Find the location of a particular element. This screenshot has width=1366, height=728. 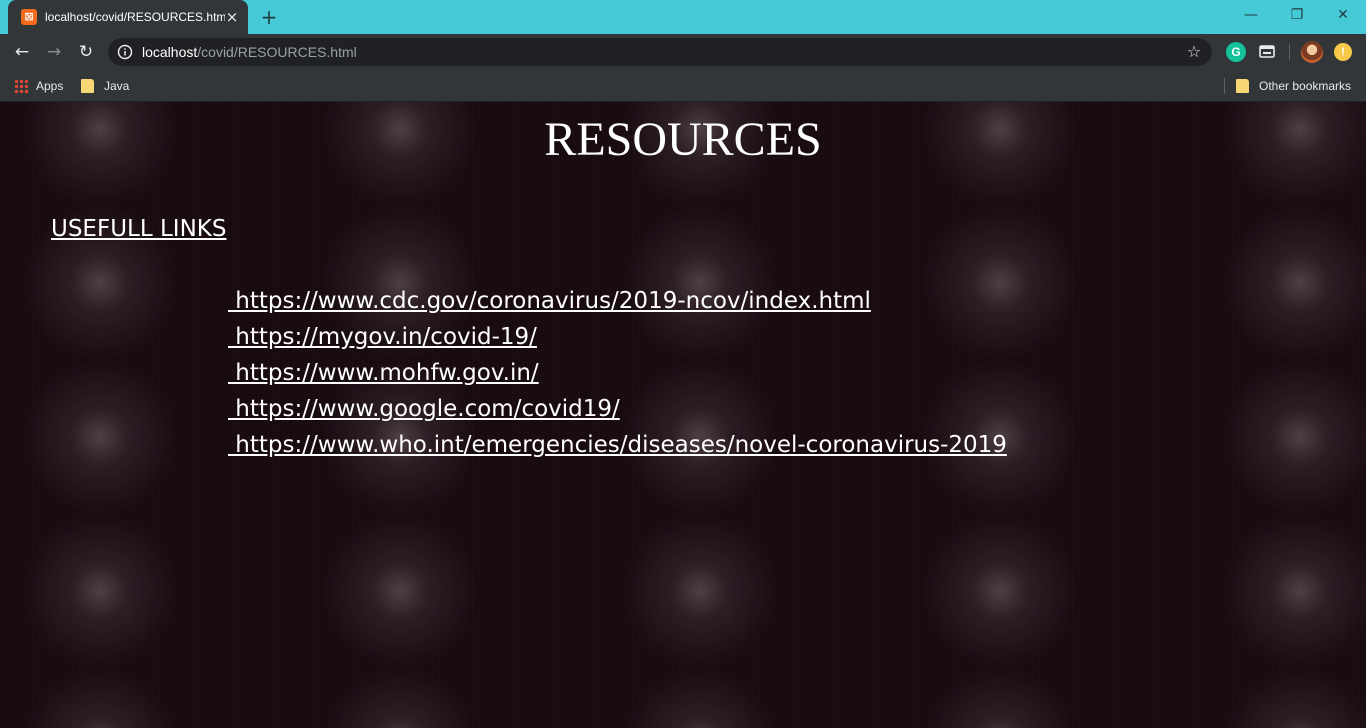

url-text: localhost/covid/RESOURCES.html is located at coordinates (249, 52).